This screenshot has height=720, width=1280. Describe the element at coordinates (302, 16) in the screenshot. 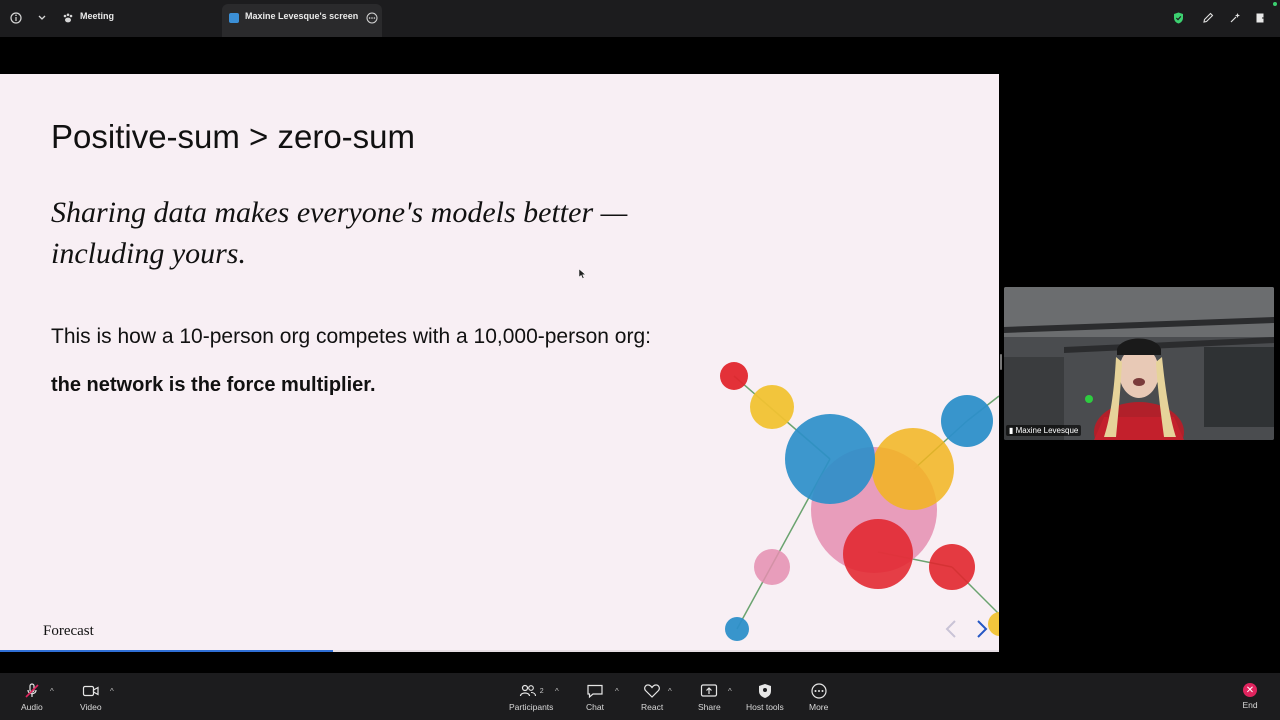

I see `share-tab-label: Maxine Levesque's screen` at that location.